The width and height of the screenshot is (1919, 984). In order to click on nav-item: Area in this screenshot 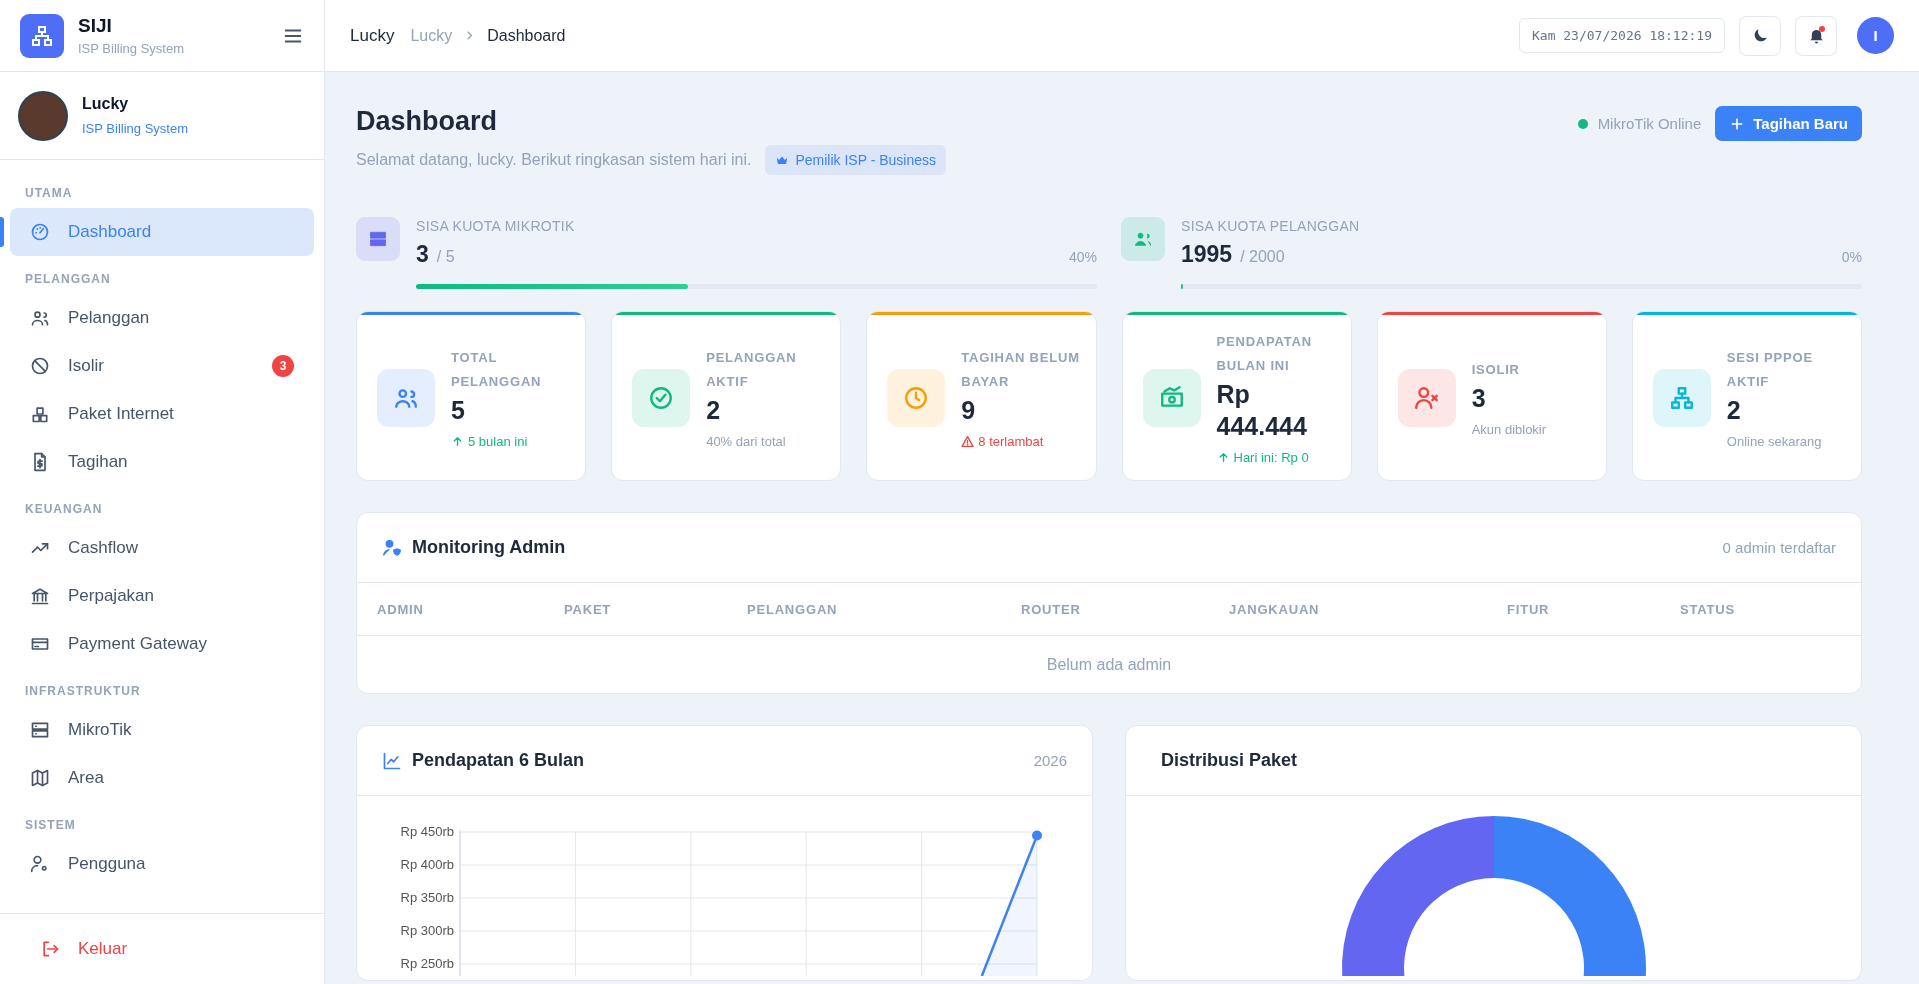, I will do `click(162, 778)`.